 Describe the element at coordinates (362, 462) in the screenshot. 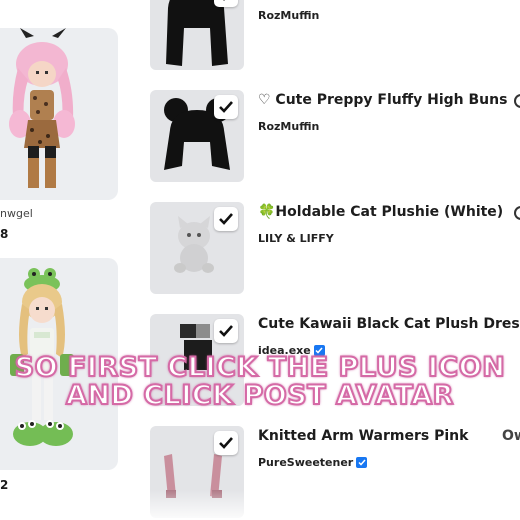

I see `verified-badge-icon` at that location.